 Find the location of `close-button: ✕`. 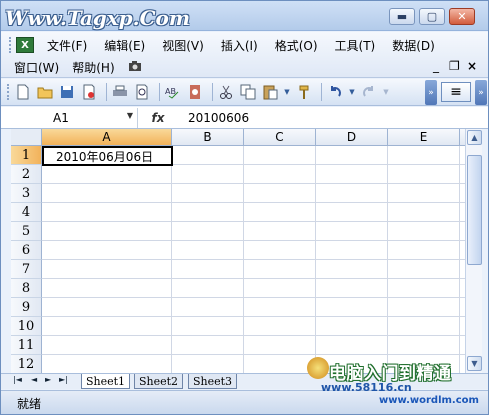

close-button: ✕ is located at coordinates (462, 16).